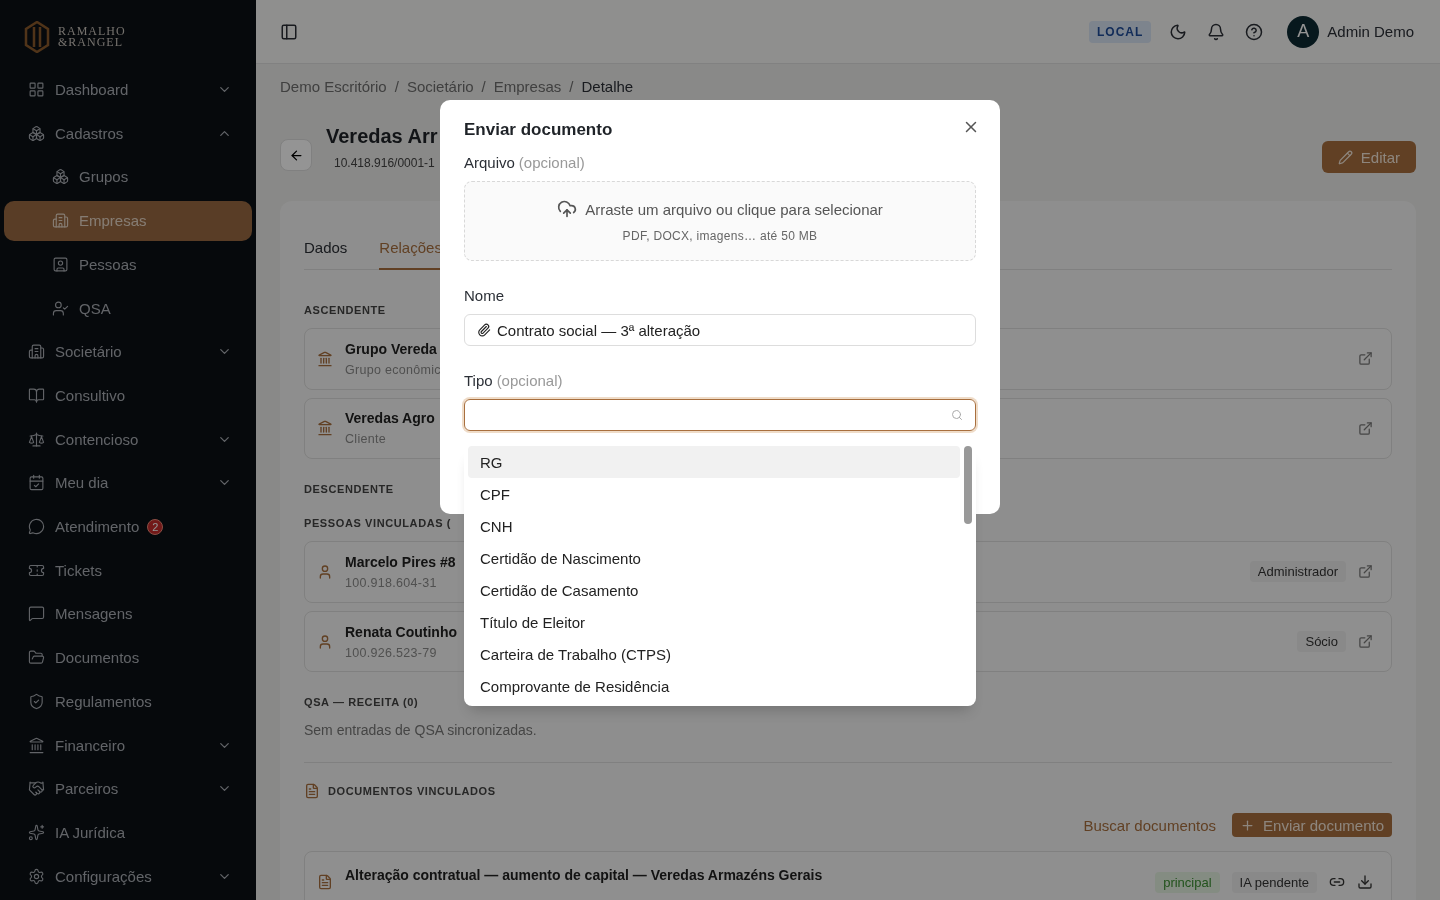 The width and height of the screenshot is (1440, 900). I want to click on field-label: Nome, so click(484, 295).